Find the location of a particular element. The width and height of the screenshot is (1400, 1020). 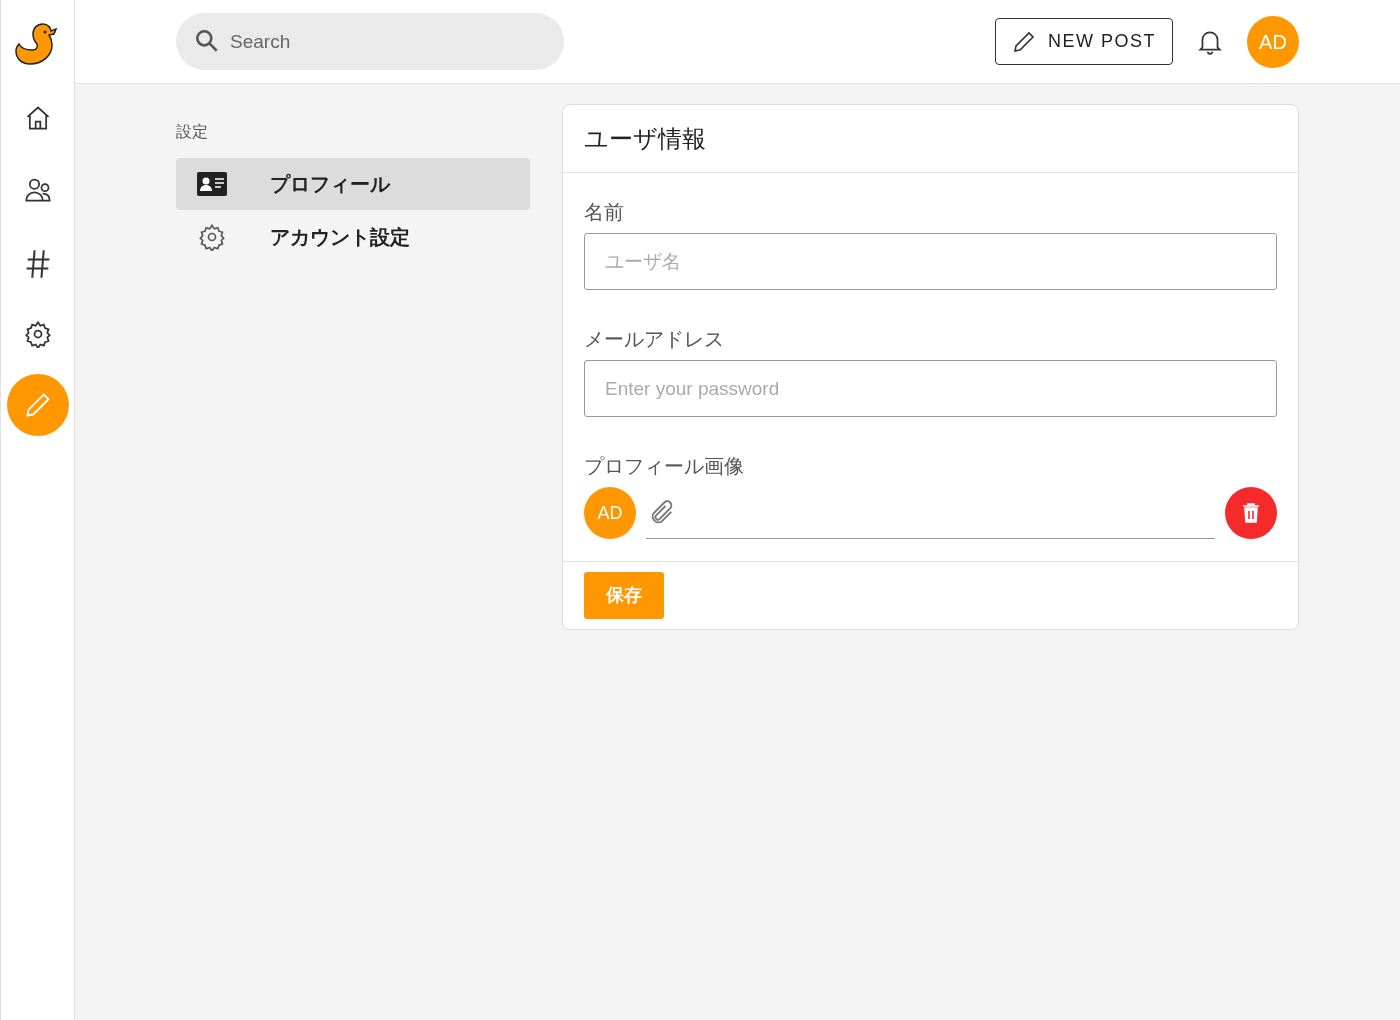

field-label: 名前 is located at coordinates (604, 212).